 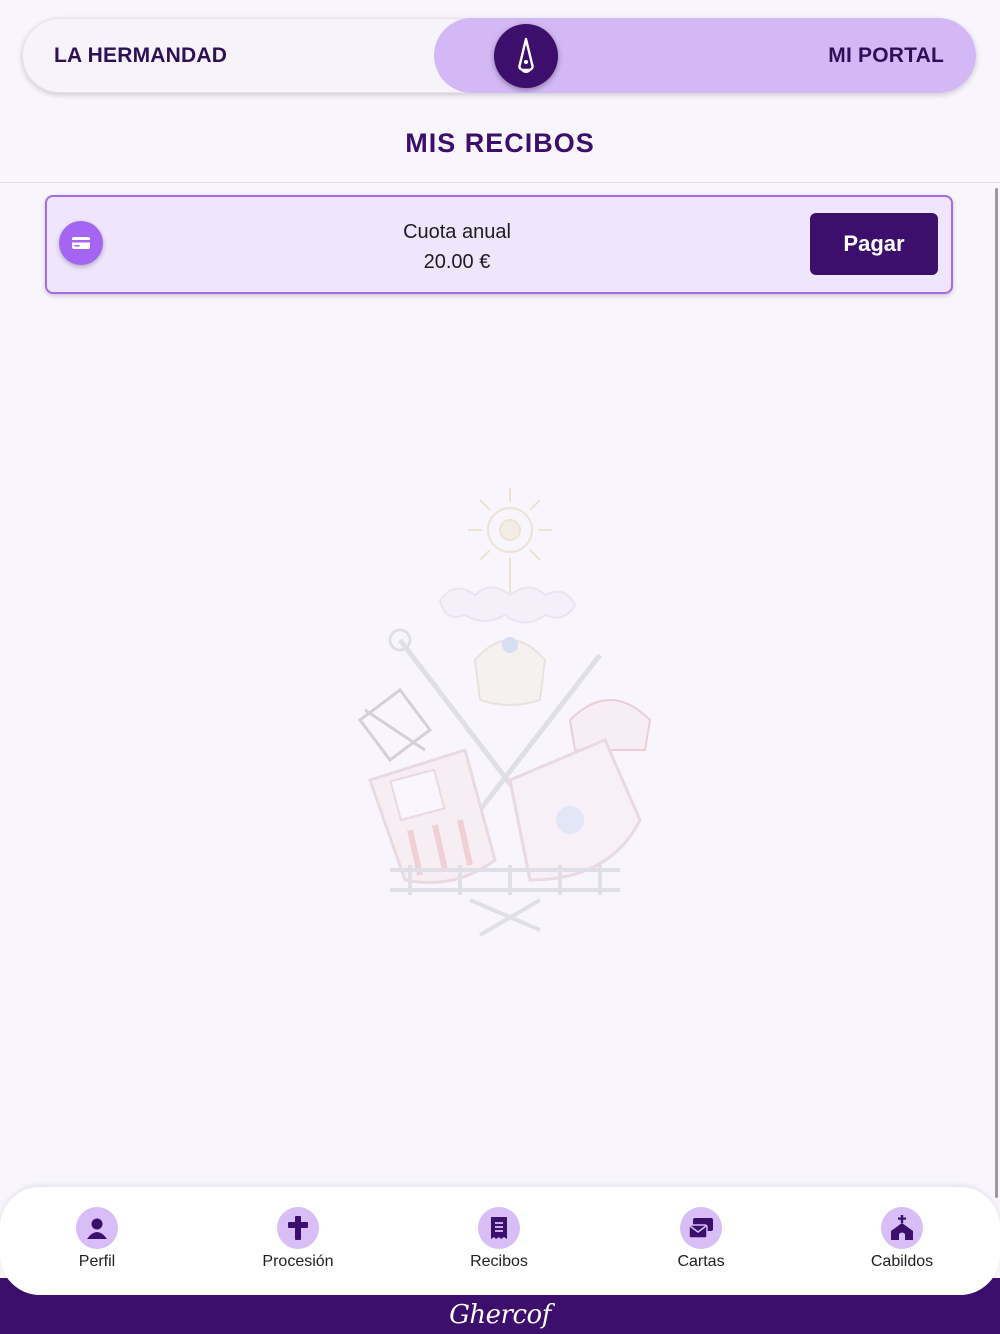 I want to click on scrollbar, so click(x=996, y=693).